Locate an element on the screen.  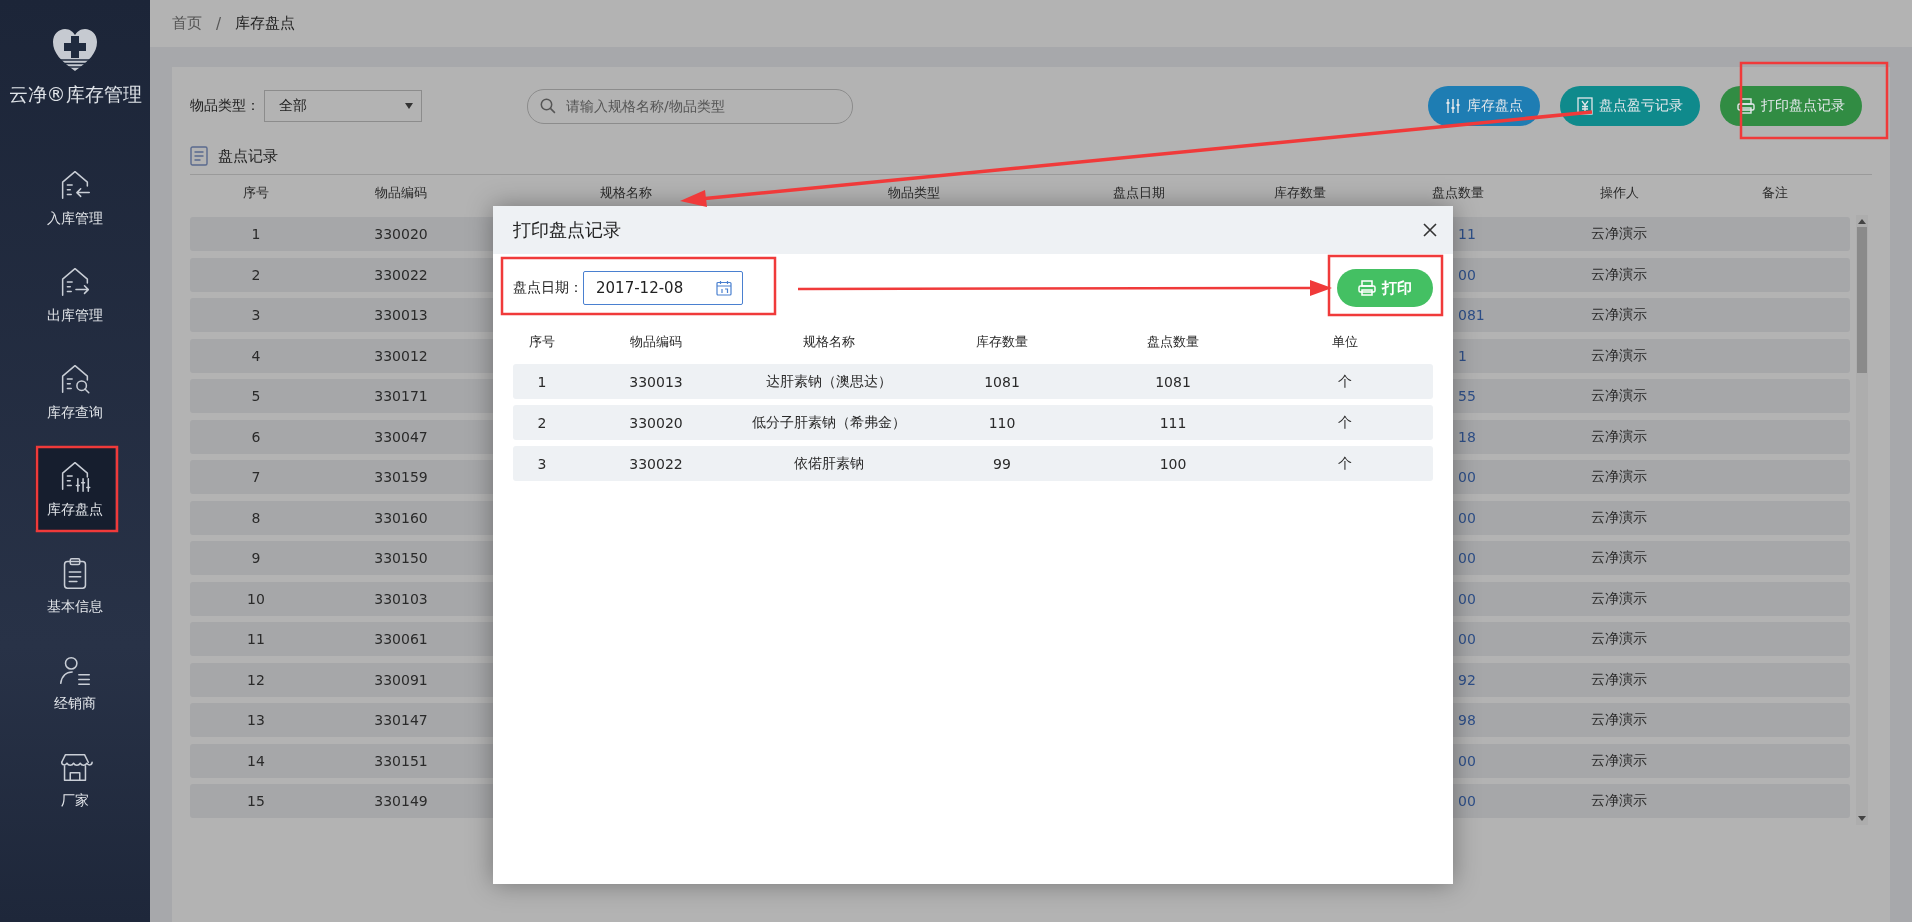
table-cell: 98 is located at coordinates (1467, 720).